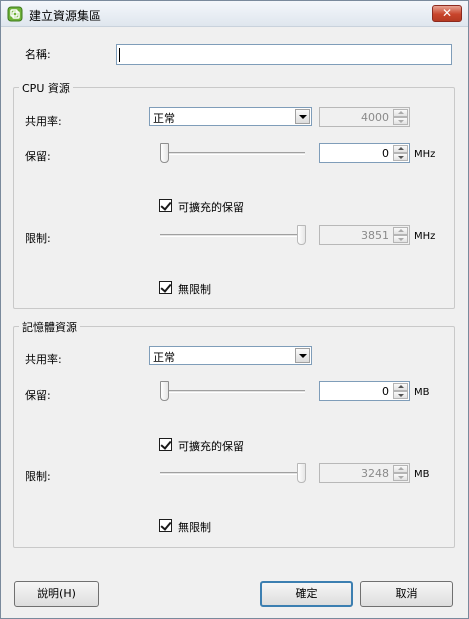 This screenshot has width=469, height=619. Describe the element at coordinates (422, 392) in the screenshot. I see `memory-reservation-unit: MB` at that location.